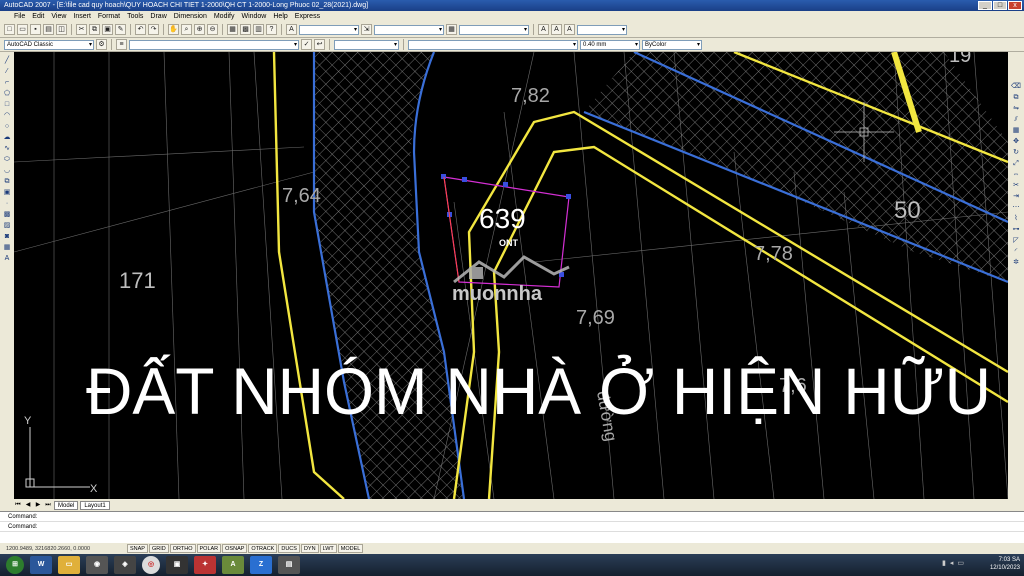 The image size is (1024, 576). Describe the element at coordinates (209, 548) in the screenshot. I see `polar-toggle: POLAR` at that location.